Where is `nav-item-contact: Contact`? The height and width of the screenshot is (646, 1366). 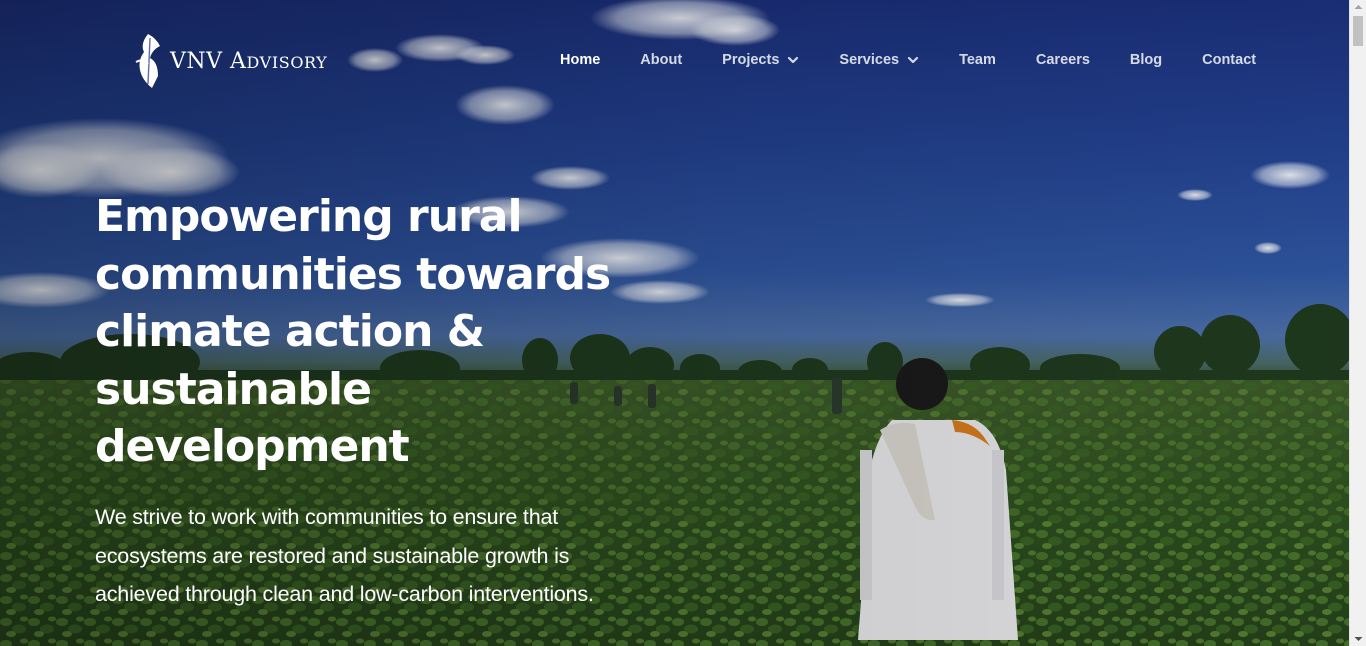 nav-item-contact: Contact is located at coordinates (1229, 60).